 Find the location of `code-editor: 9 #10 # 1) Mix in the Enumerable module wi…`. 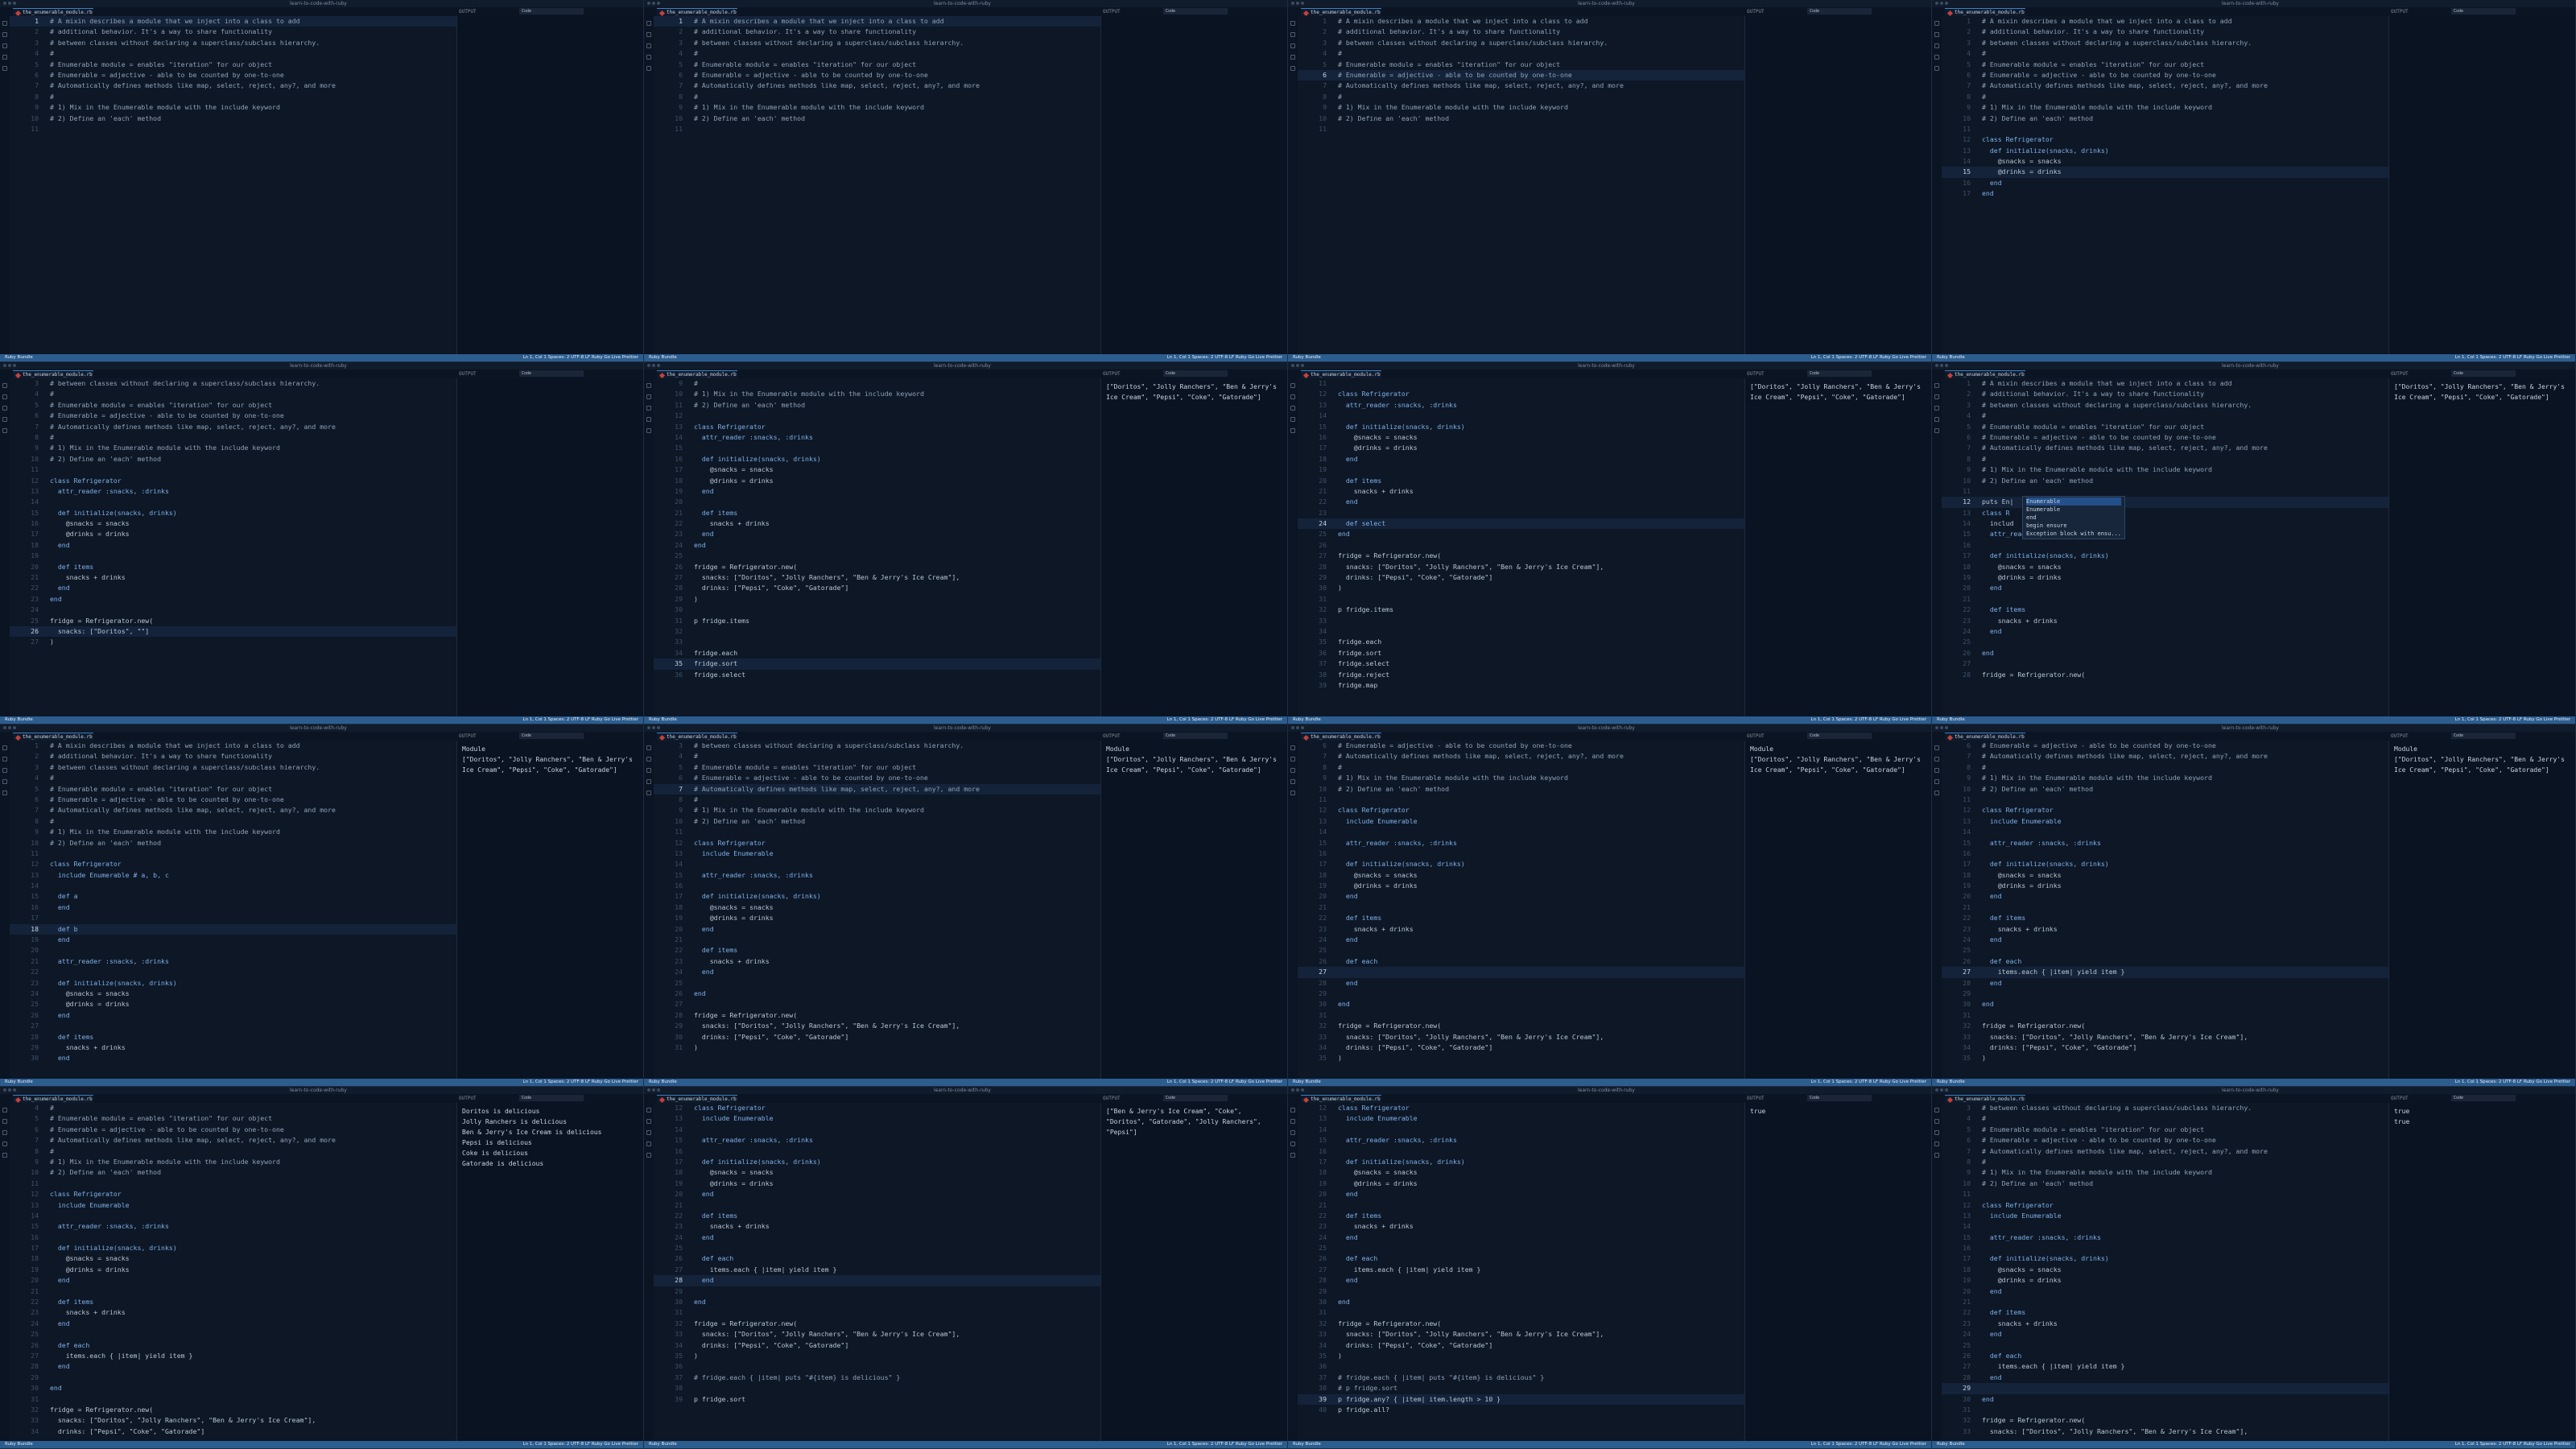

code-editor: 9 #10 # 1) Mix in the Enumerable module wi… is located at coordinates (879, 547).